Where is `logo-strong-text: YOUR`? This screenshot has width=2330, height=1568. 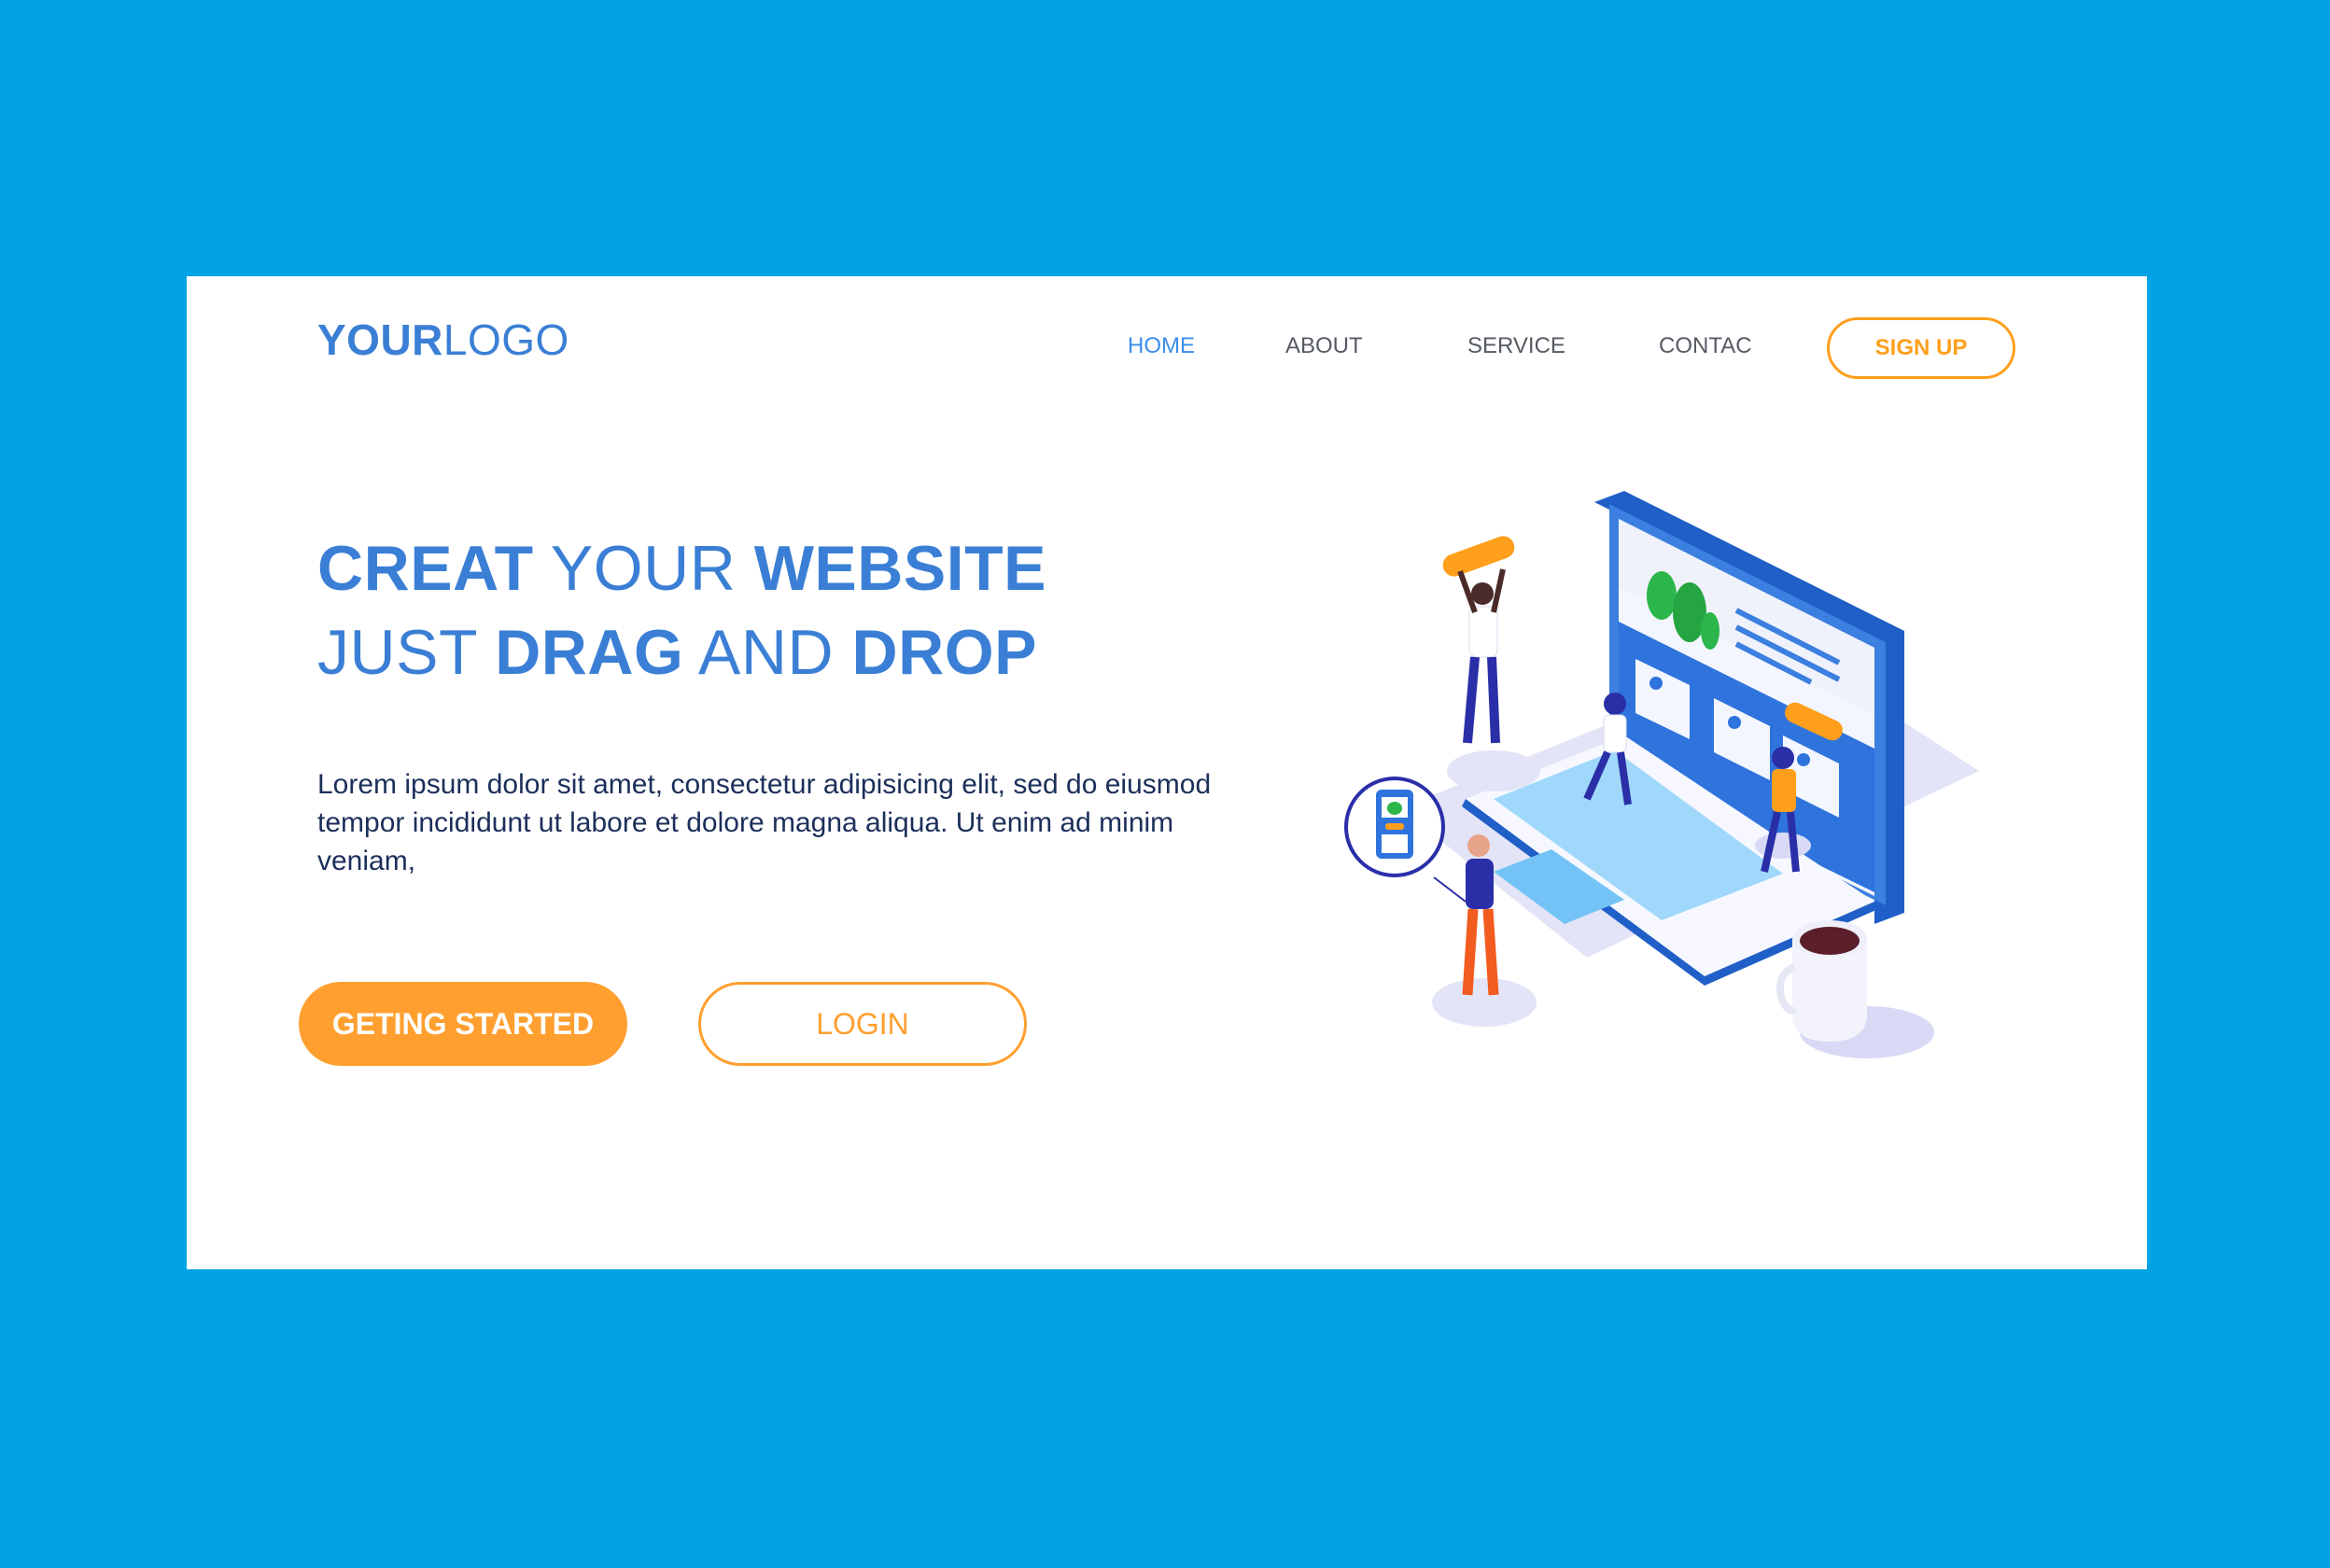 logo-strong-text: YOUR is located at coordinates (380, 339).